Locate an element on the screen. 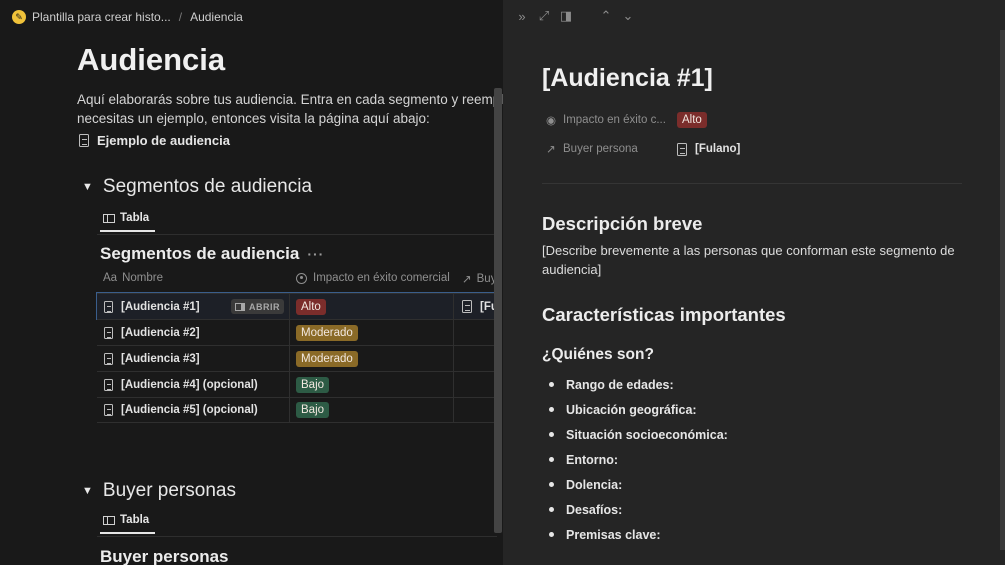  example-page-link: Ejemplo de audiencia is located at coordinates (154, 140).